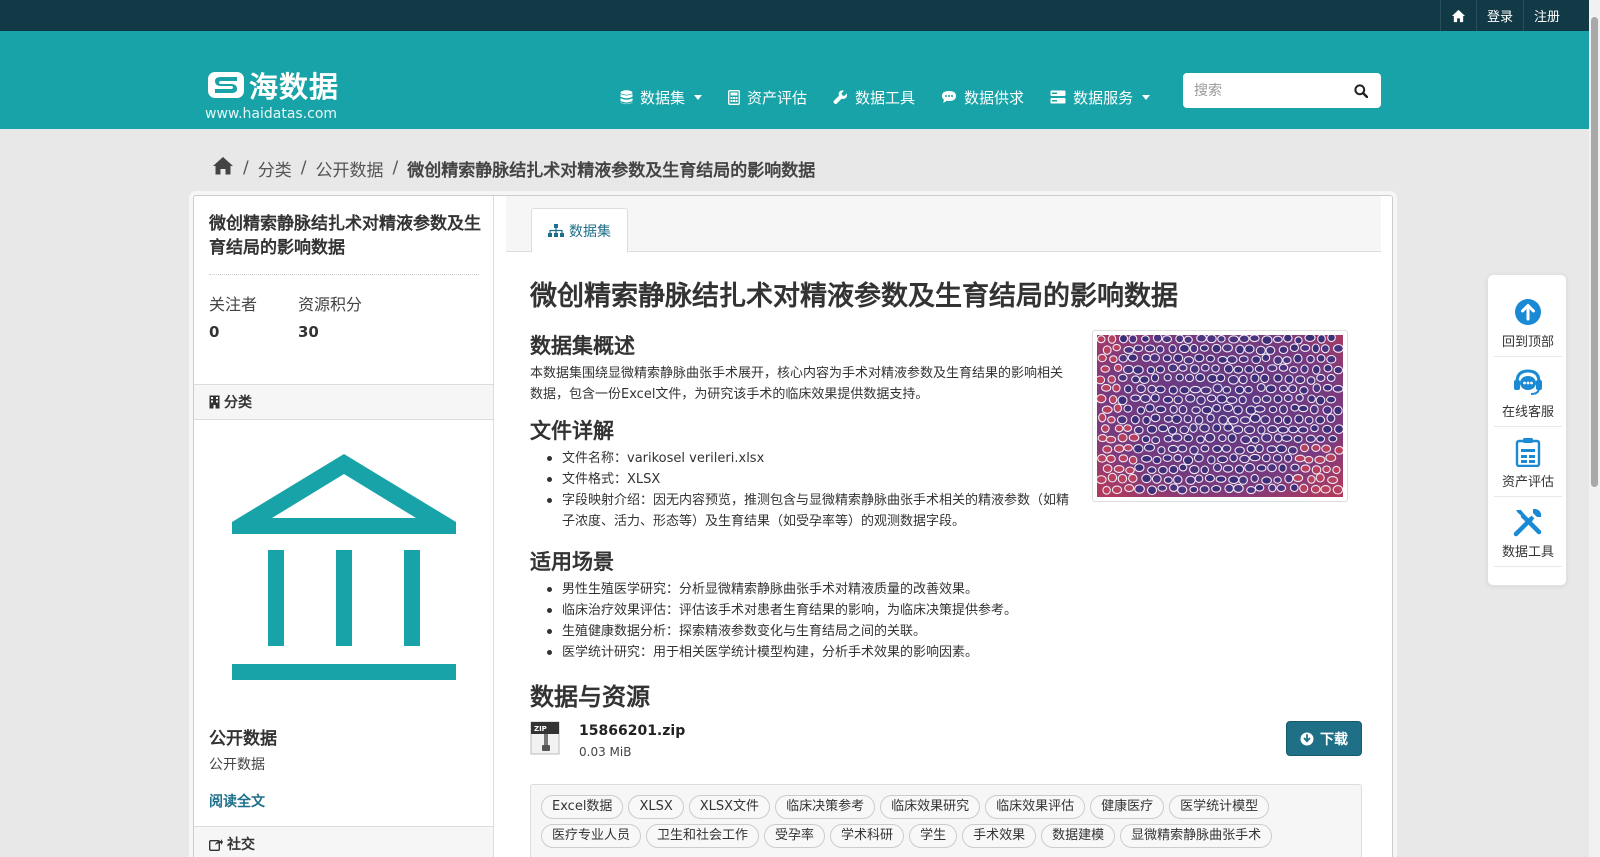 The image size is (1600, 857). What do you see at coordinates (795, 836) in the screenshot?
I see `tag-item: 受孕率` at bounding box center [795, 836].